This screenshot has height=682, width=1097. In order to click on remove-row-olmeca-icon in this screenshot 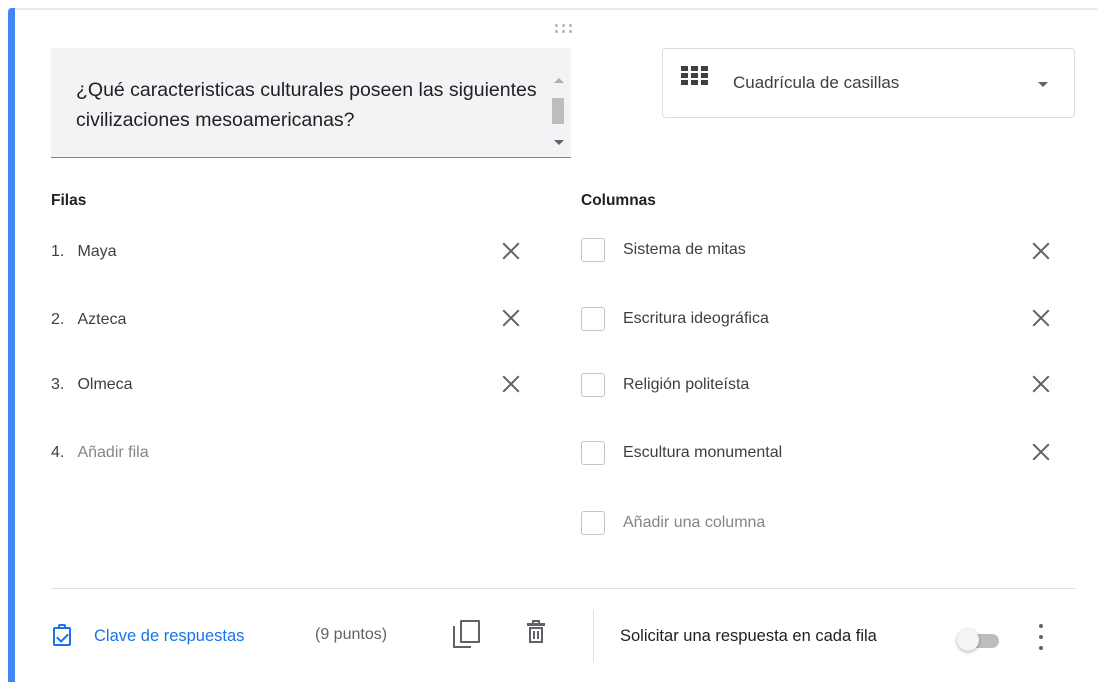, I will do `click(511, 384)`.